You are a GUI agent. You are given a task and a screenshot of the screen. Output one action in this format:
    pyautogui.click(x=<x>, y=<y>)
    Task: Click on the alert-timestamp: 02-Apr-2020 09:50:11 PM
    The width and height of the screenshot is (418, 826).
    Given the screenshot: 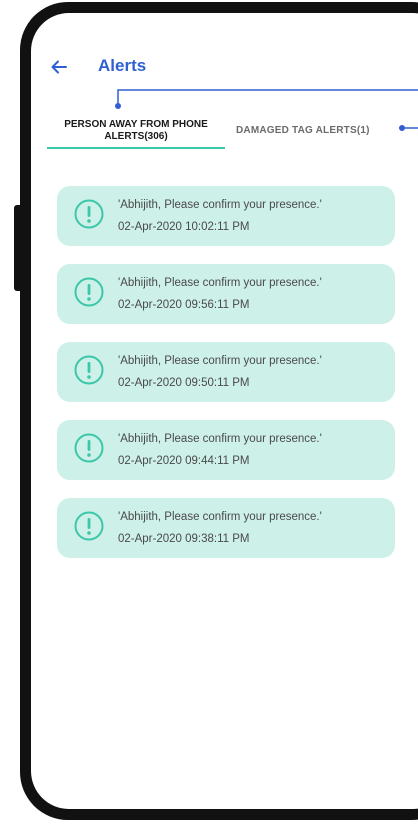 What is the action you would take?
    pyautogui.click(x=184, y=383)
    